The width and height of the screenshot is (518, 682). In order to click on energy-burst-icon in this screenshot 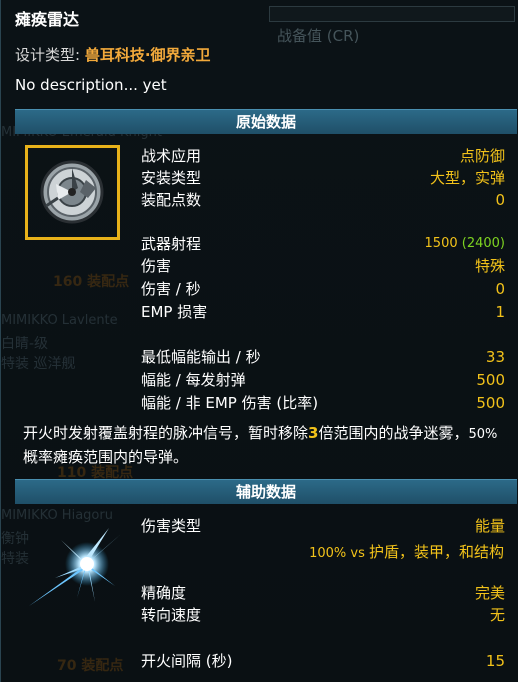, I will do `click(75, 567)`.